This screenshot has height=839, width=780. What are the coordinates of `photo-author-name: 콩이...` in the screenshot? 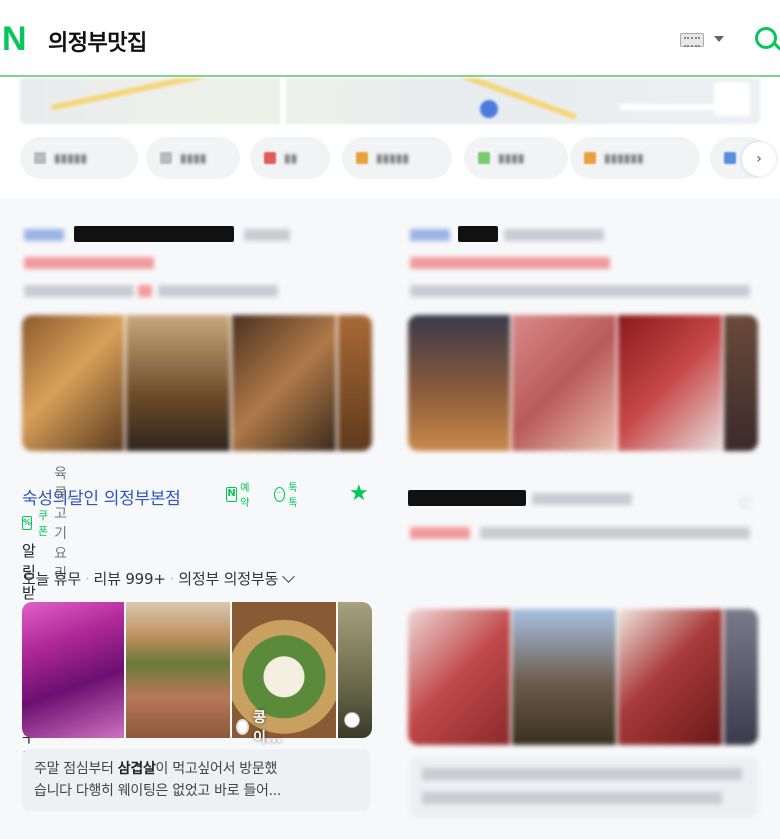 It's located at (267, 728).